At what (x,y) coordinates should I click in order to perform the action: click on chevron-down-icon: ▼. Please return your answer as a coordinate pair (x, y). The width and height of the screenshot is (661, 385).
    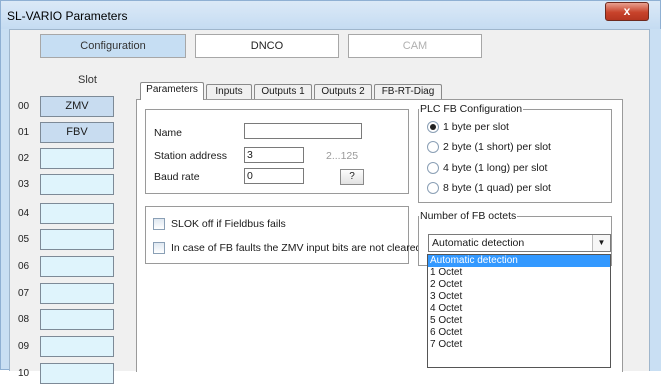
    Looking at the image, I should click on (601, 243).